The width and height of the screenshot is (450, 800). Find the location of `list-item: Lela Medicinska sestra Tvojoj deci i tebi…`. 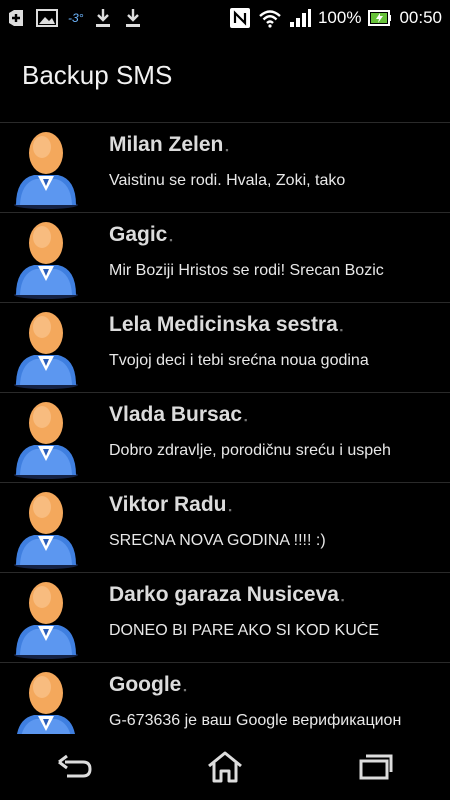

list-item: Lela Medicinska sestra Tvojoj deci i tebi… is located at coordinates (225, 348).